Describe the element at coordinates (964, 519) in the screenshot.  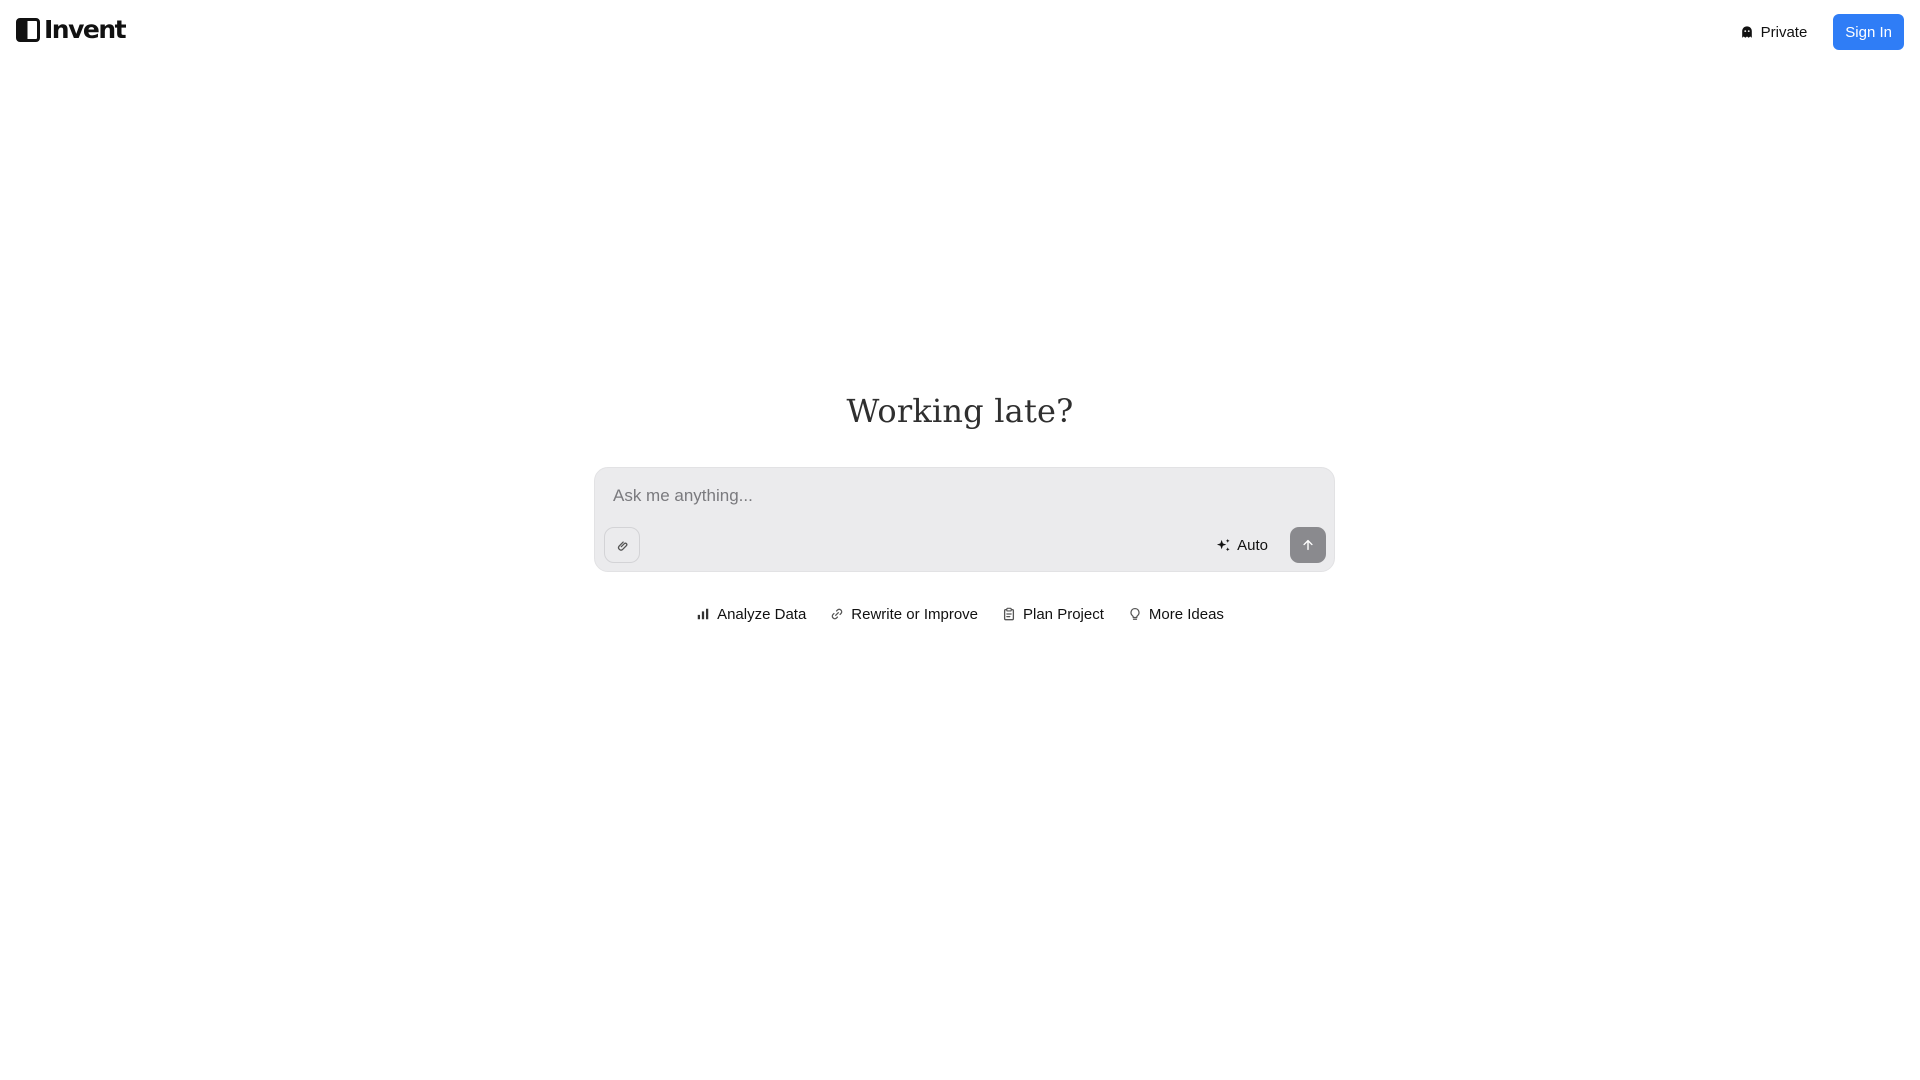
I see `chat-composer: Auto` at that location.